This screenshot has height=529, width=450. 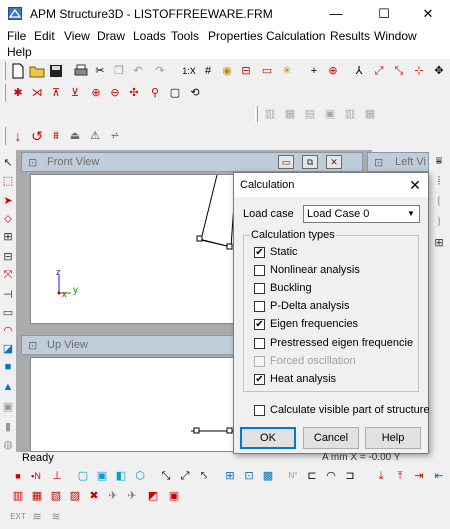 I want to click on node-number-icon: N°, so click(x=293, y=476).